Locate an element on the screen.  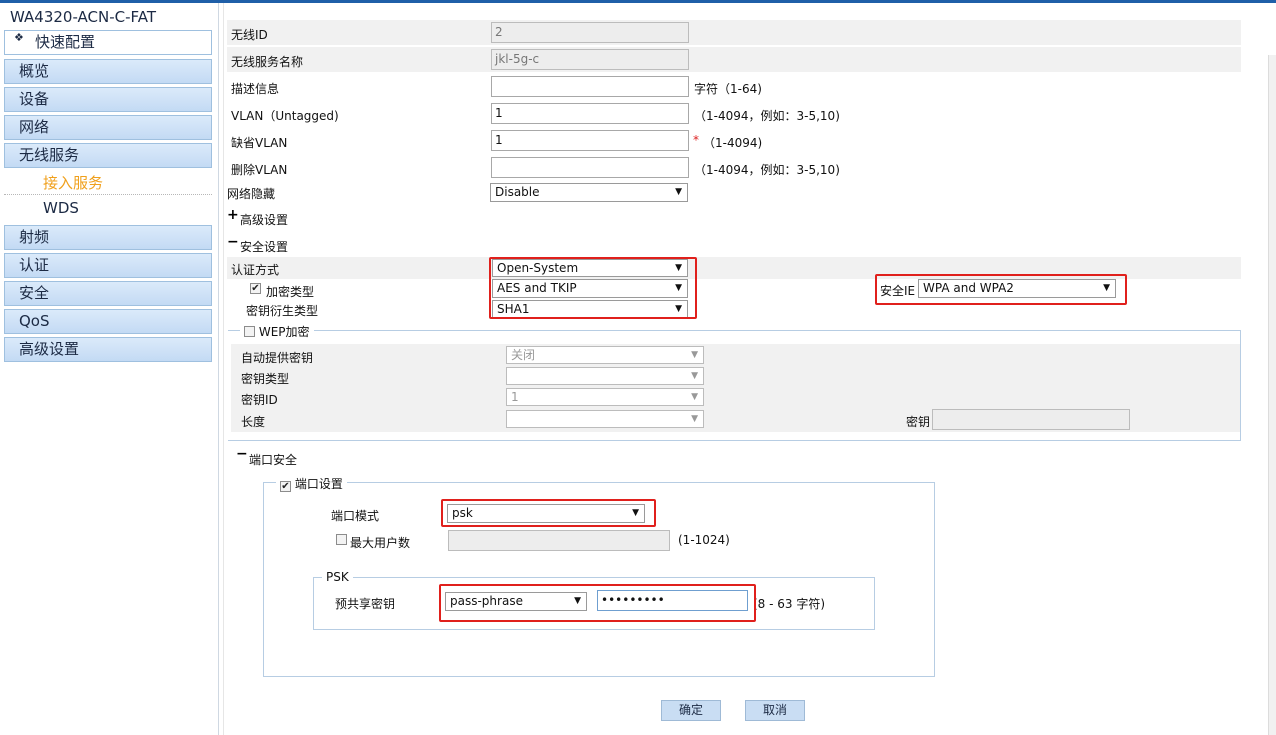
wep-key-id-value: 1 is located at coordinates (515, 397).